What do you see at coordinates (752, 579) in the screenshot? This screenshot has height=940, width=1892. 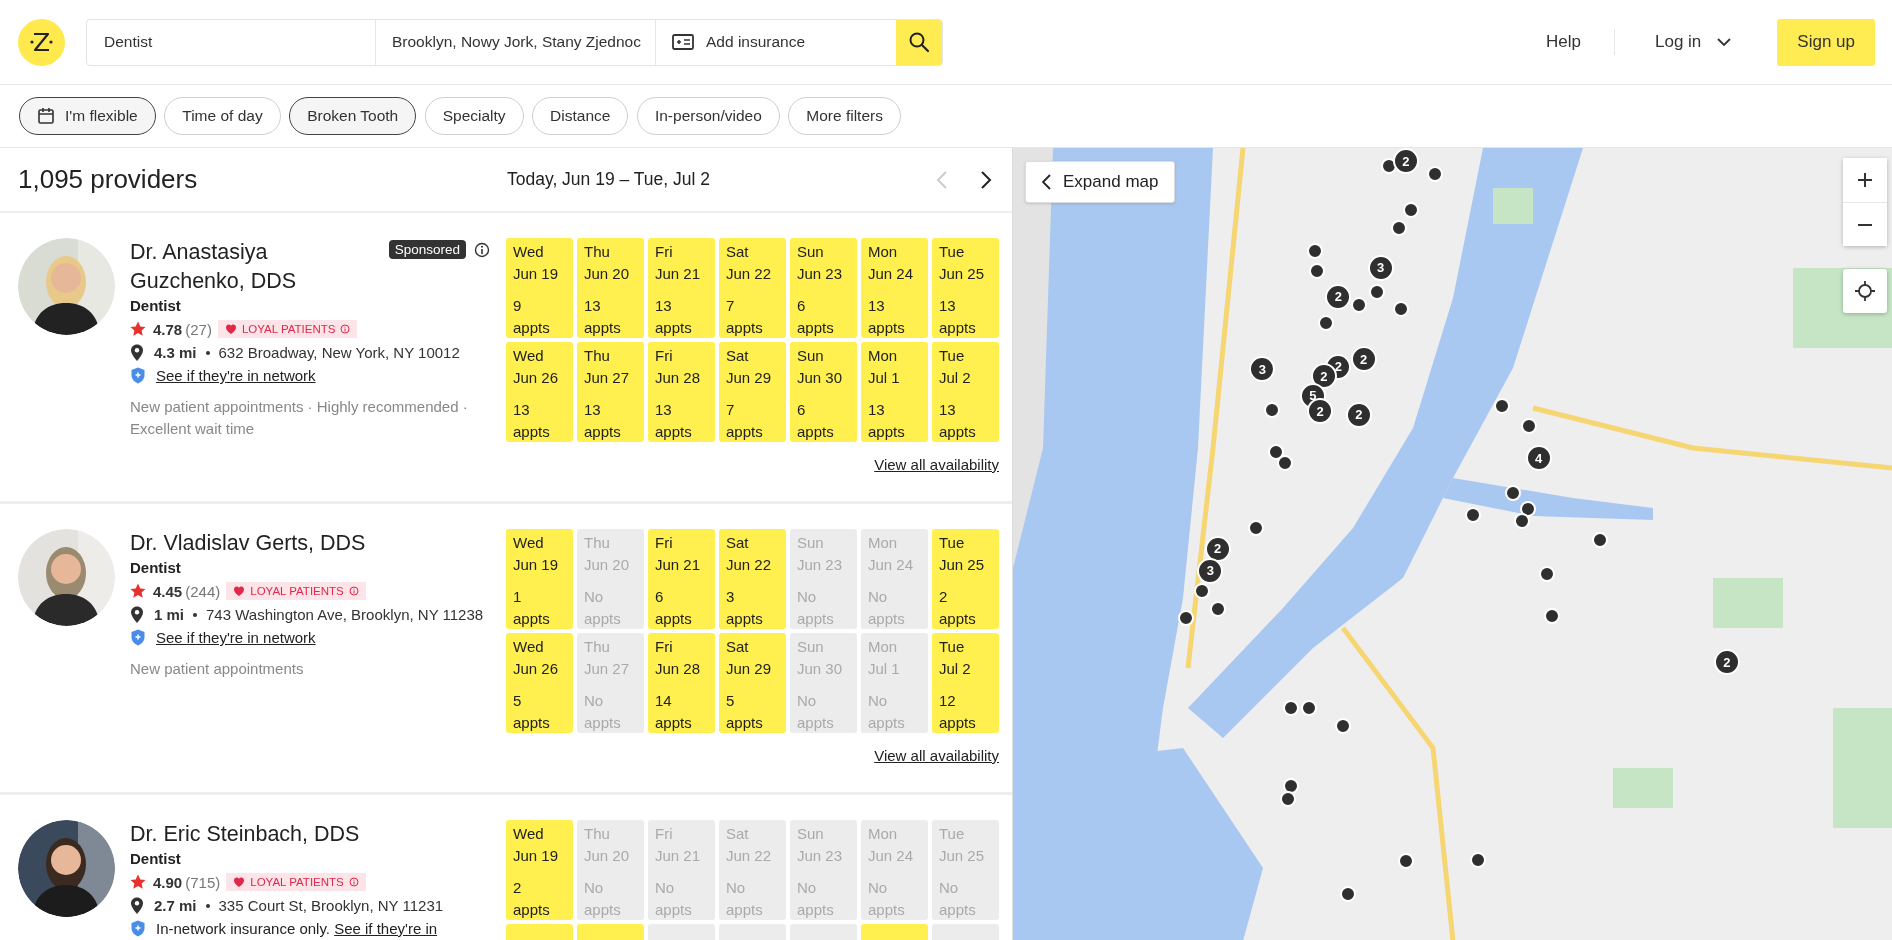 I see `day-slot: Sat Jun 22 3 appts` at bounding box center [752, 579].